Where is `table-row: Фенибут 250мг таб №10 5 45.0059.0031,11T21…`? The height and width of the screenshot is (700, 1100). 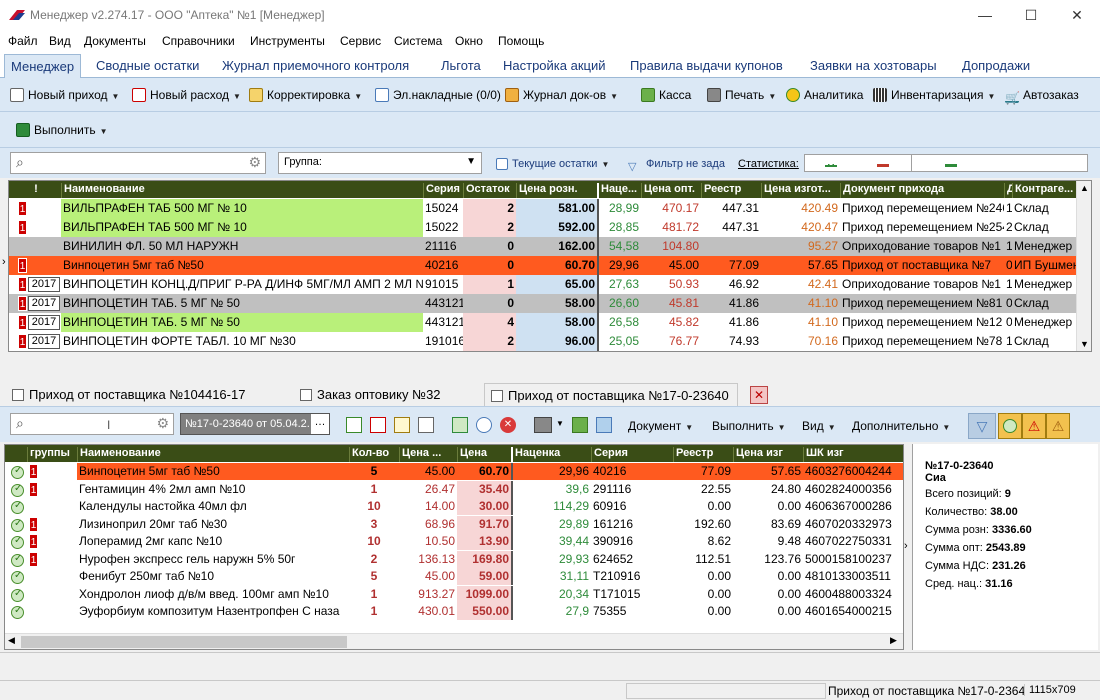
table-row: Фенибут 250мг таб №10 5 45.0059.0031,11T21… is located at coordinates (454, 576).